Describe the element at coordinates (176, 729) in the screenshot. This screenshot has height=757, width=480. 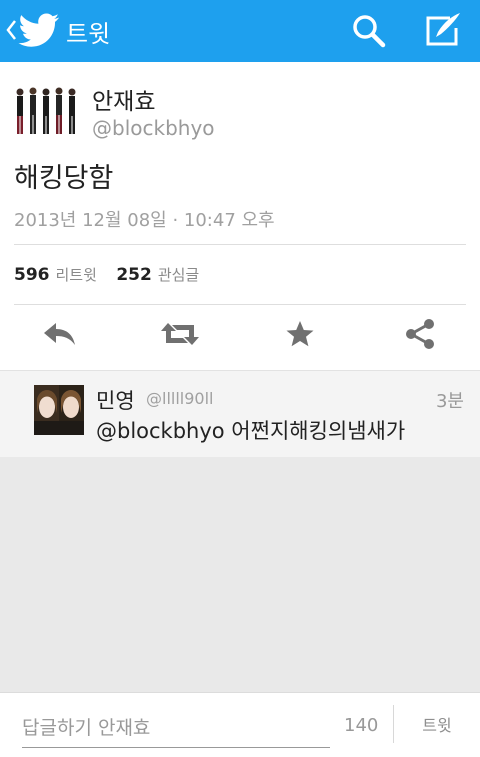
I see `reply-input` at that location.